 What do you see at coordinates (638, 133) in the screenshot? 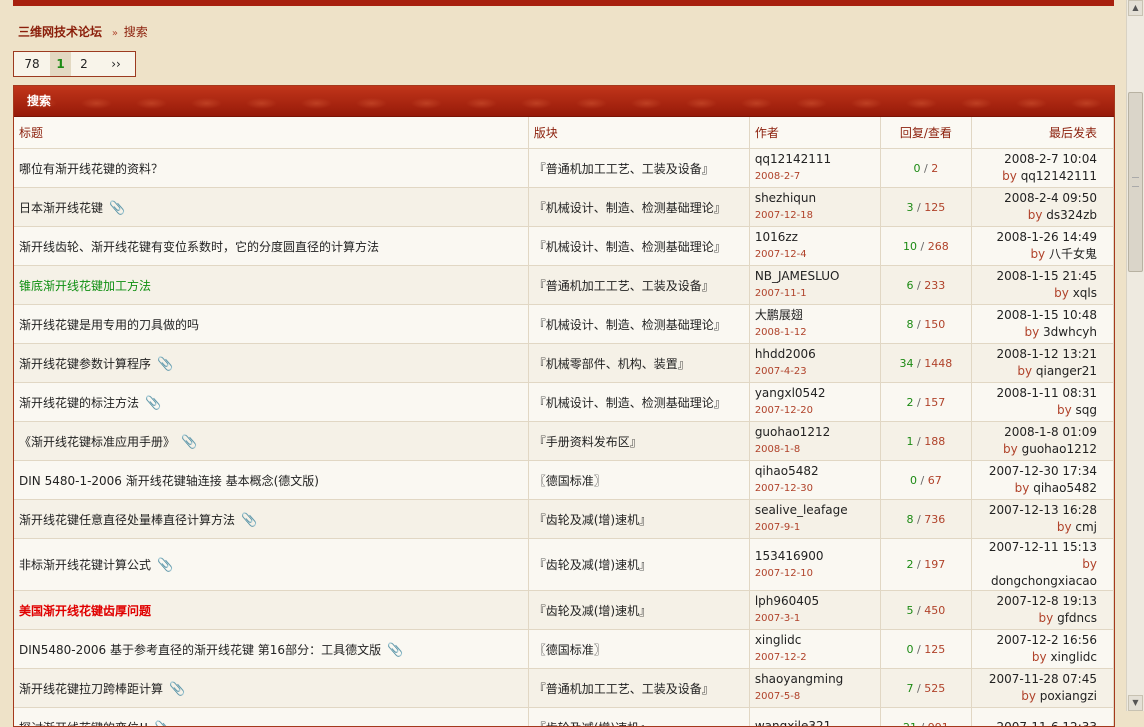
I see `column-header-forum: 版块` at bounding box center [638, 133].